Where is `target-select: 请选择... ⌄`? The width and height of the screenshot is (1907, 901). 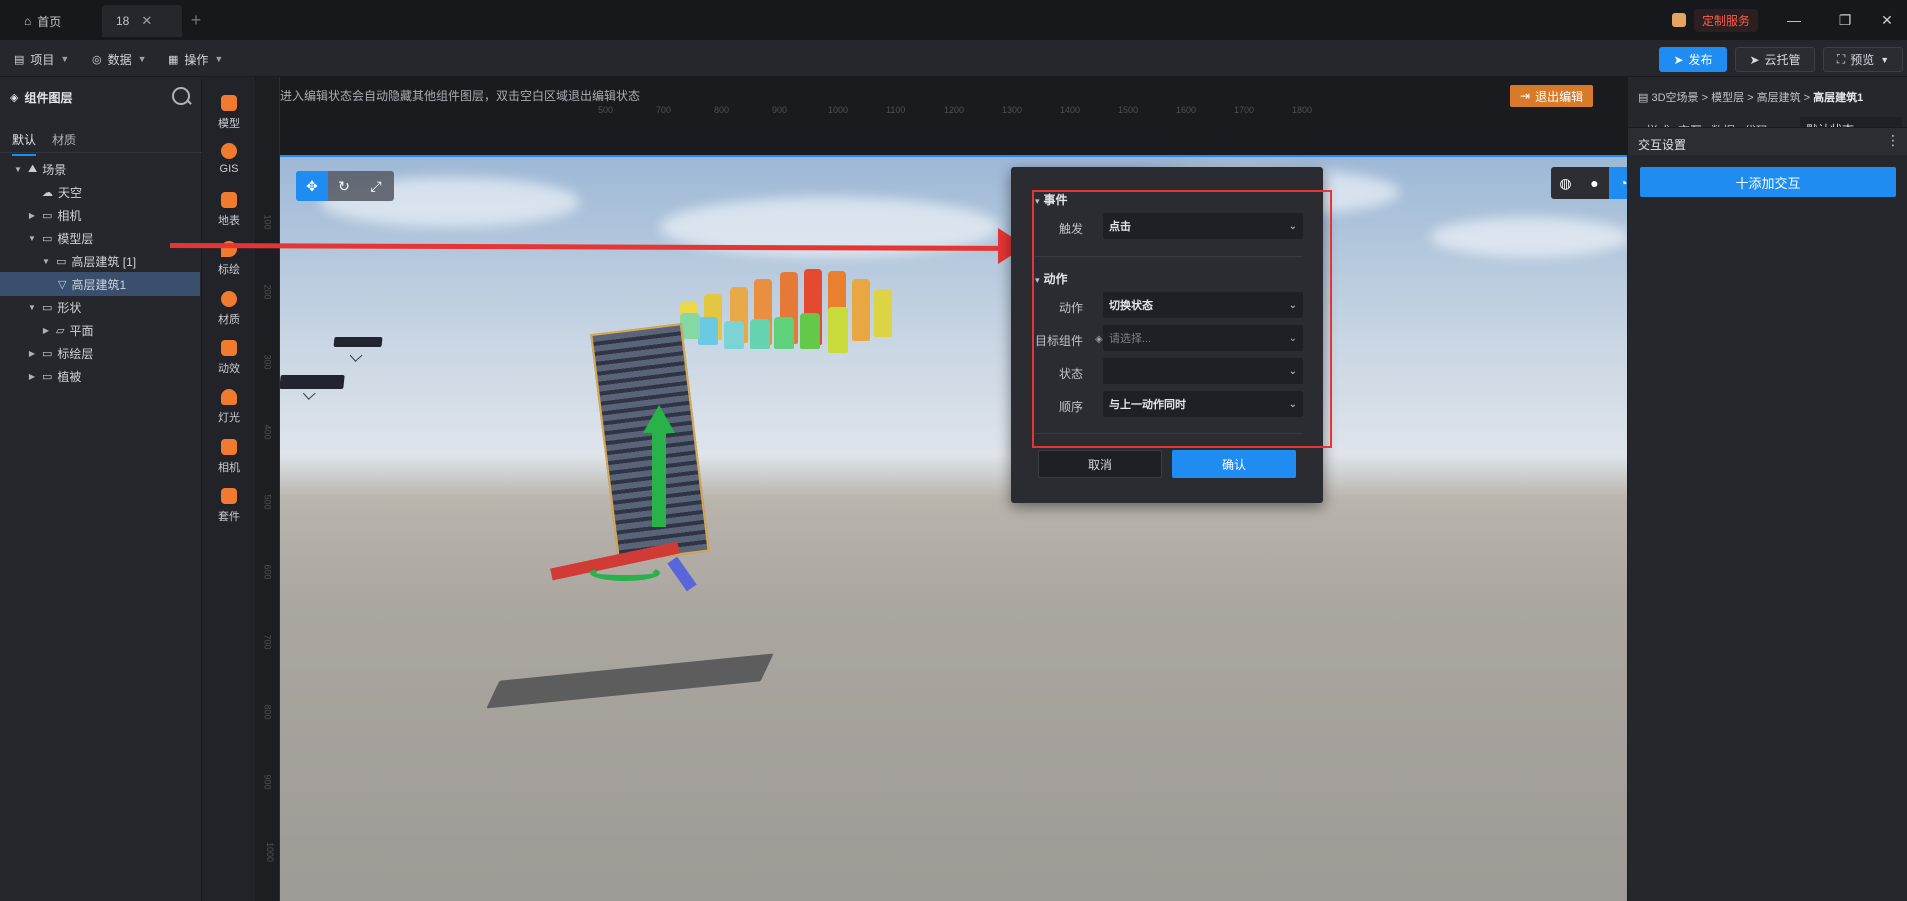 target-select: 请选择... ⌄ is located at coordinates (1203, 338).